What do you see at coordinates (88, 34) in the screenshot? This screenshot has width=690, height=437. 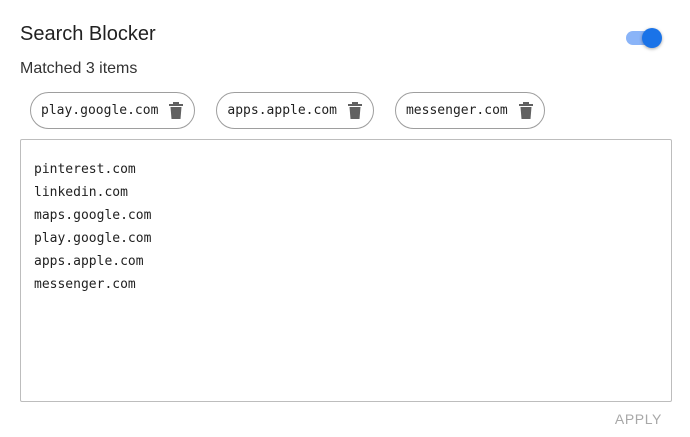 I see `page-title: Search Blocker` at bounding box center [88, 34].